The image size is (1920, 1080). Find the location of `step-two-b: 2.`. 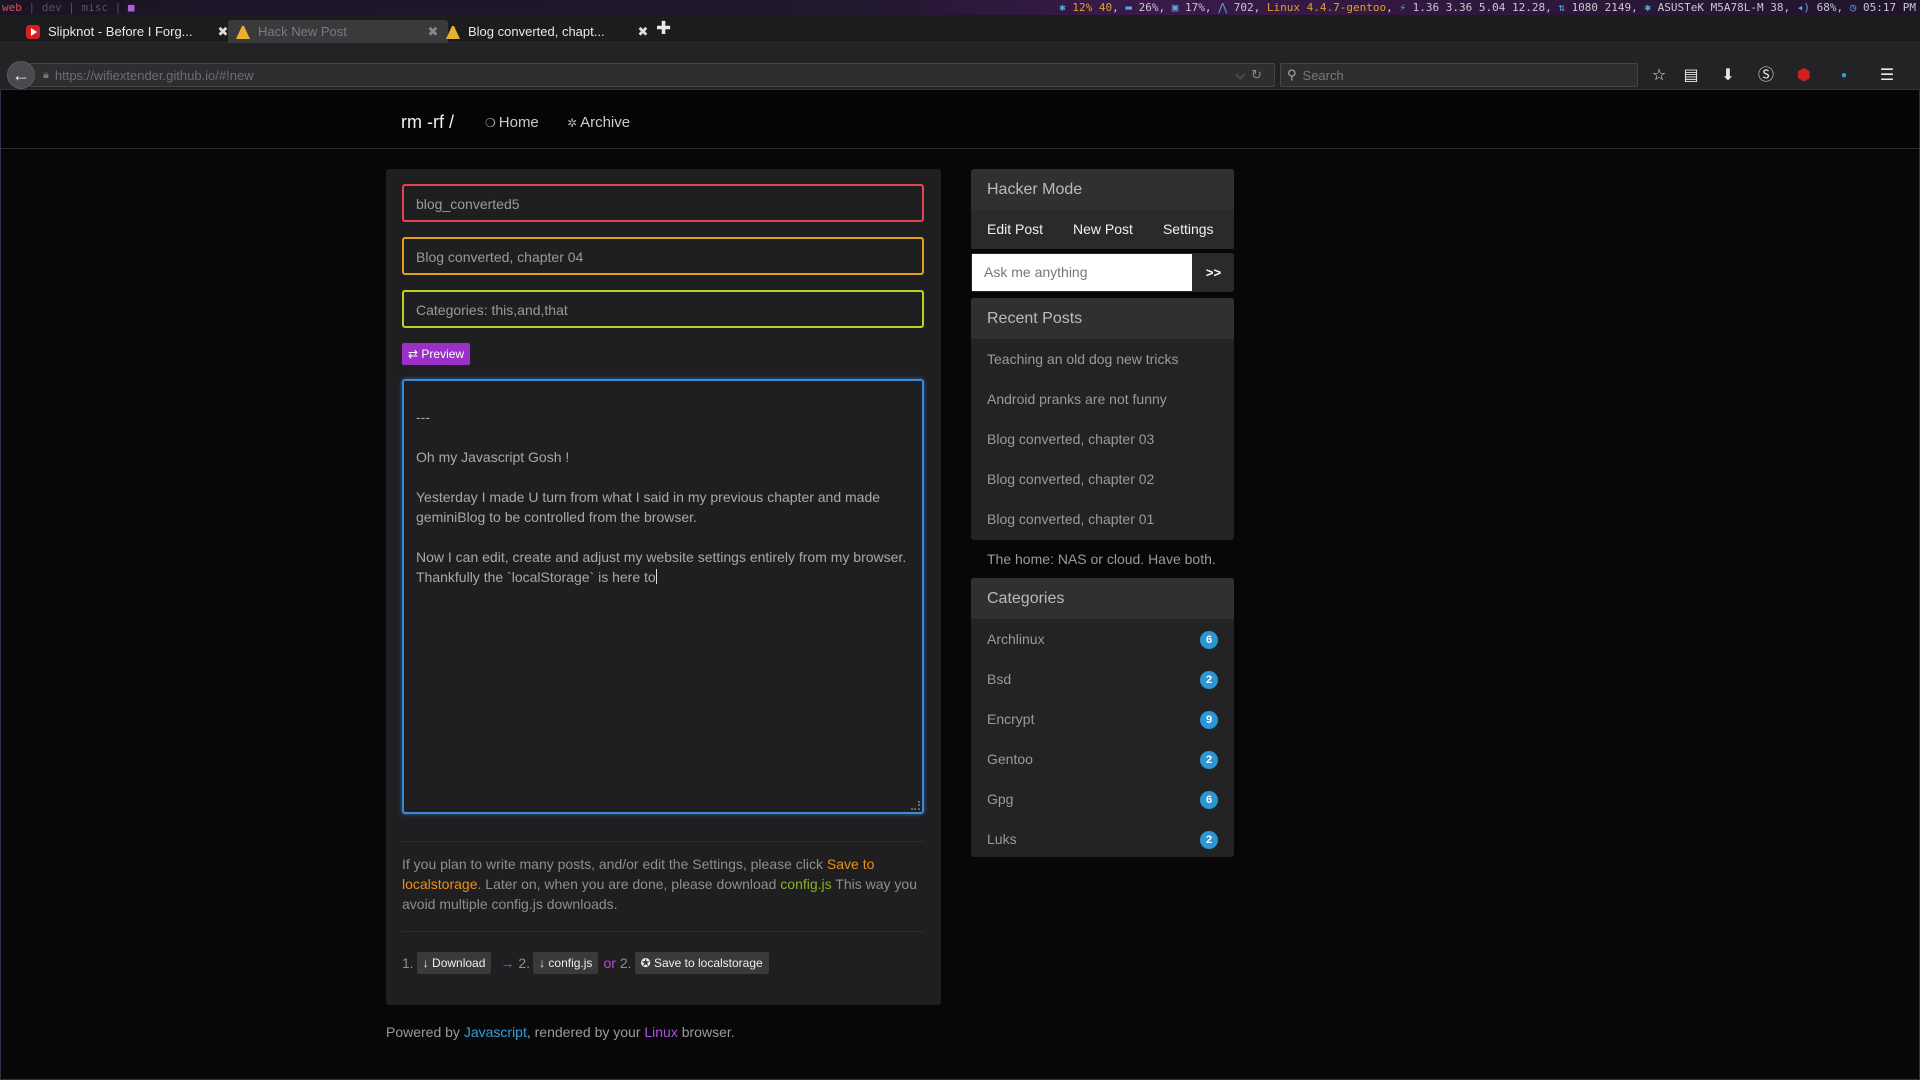

step-two-b: 2. is located at coordinates (625, 963).